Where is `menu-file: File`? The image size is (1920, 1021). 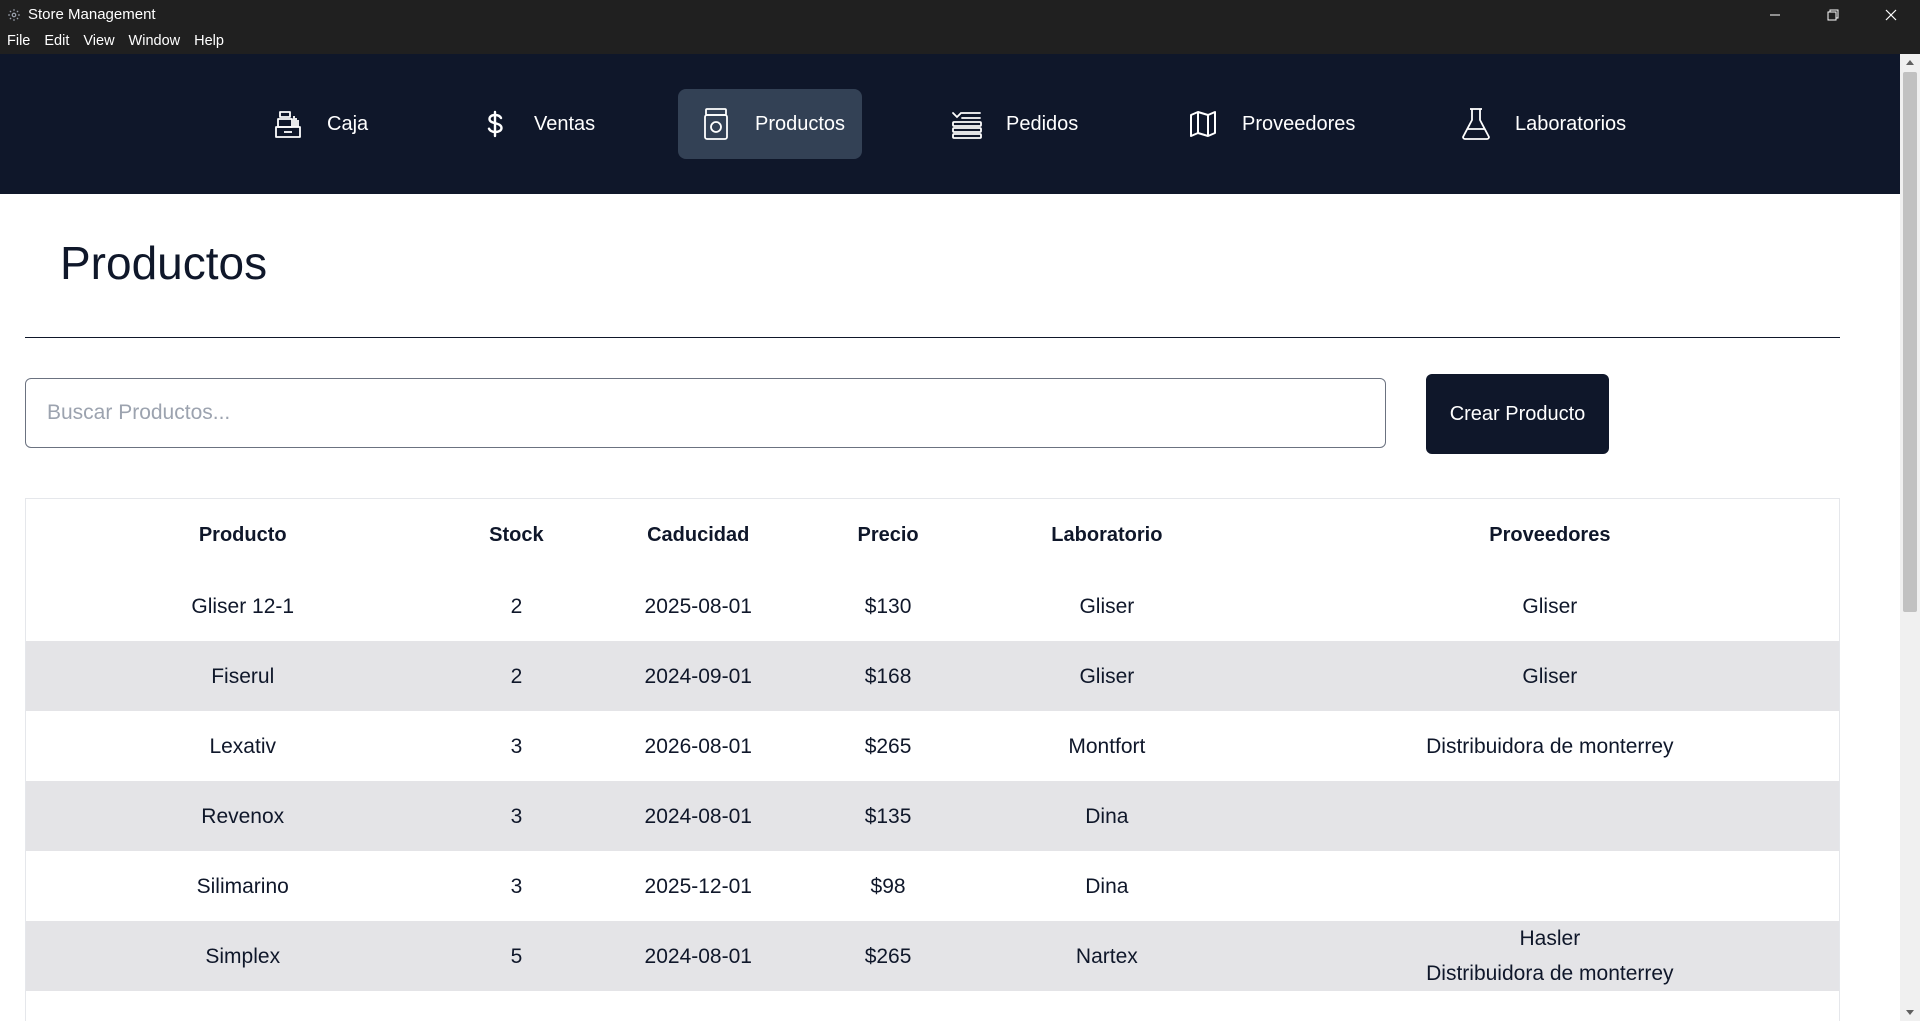
menu-file: File is located at coordinates (18, 41).